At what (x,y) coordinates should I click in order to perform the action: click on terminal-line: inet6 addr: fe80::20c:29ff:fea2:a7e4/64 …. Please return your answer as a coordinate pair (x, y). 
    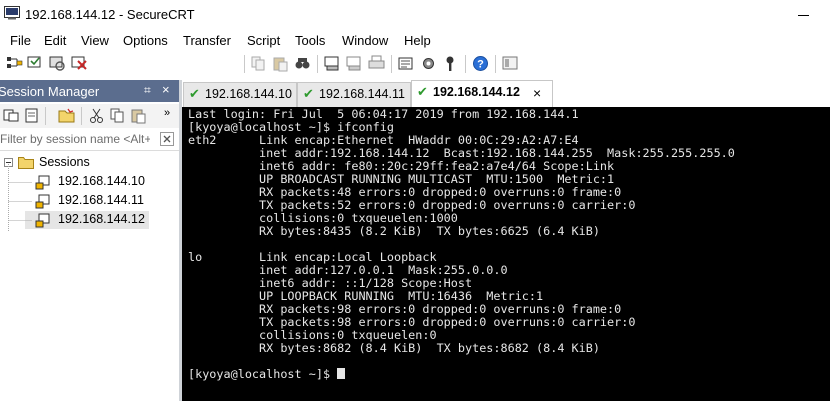
    Looking at the image, I should click on (437, 166).